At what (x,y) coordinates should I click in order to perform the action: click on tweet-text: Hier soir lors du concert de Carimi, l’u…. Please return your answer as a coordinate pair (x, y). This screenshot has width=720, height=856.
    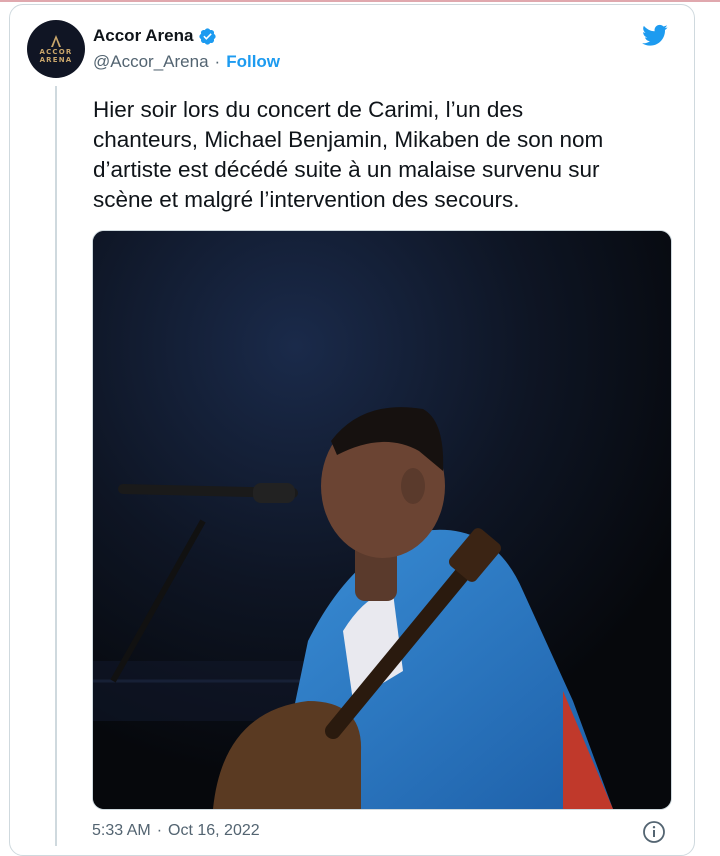
    Looking at the image, I should click on (383, 155).